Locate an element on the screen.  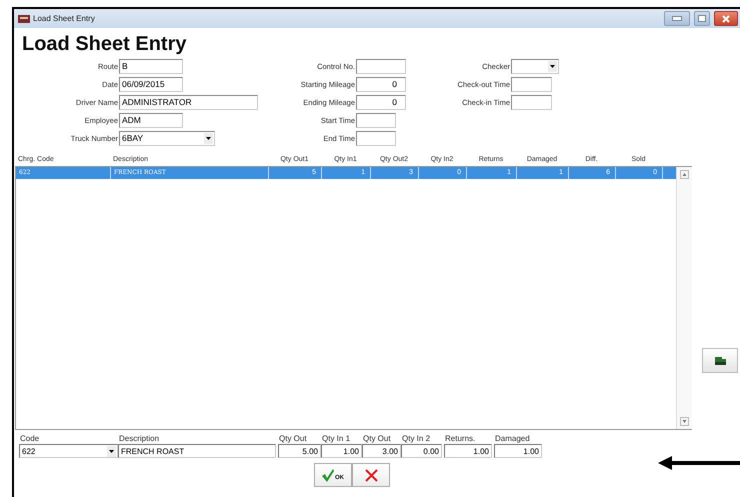
truck-button is located at coordinates (720, 360).